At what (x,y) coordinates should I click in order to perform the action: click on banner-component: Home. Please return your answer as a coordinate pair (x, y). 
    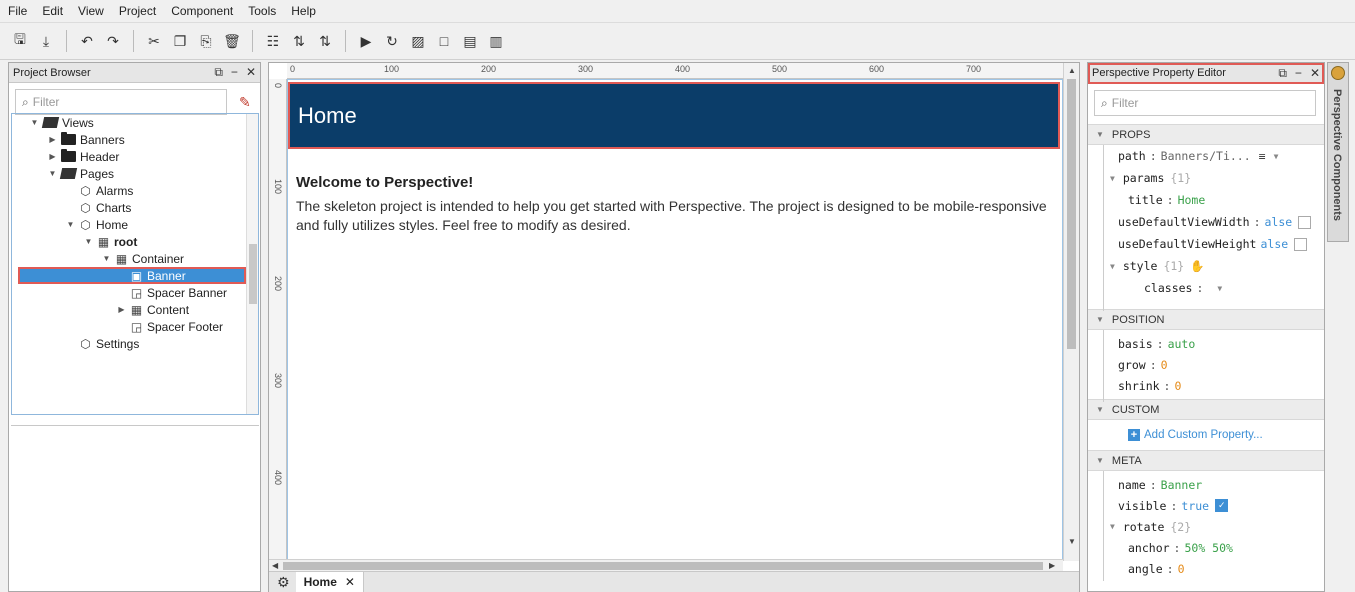
    Looking at the image, I should click on (674, 115).